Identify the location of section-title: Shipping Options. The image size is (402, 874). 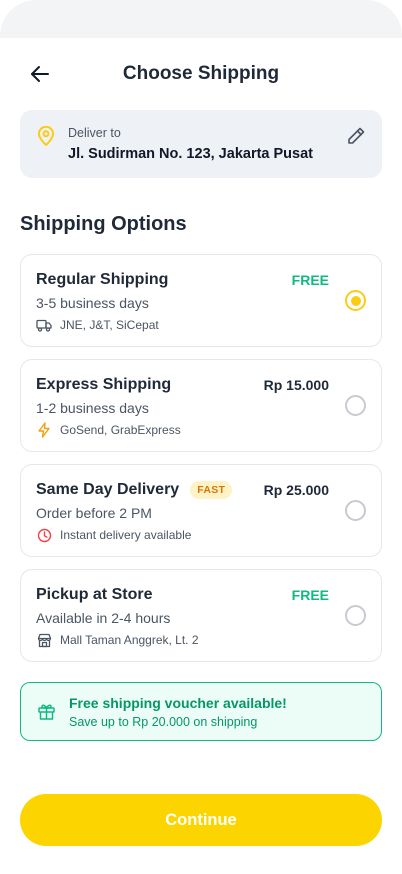
(103, 224).